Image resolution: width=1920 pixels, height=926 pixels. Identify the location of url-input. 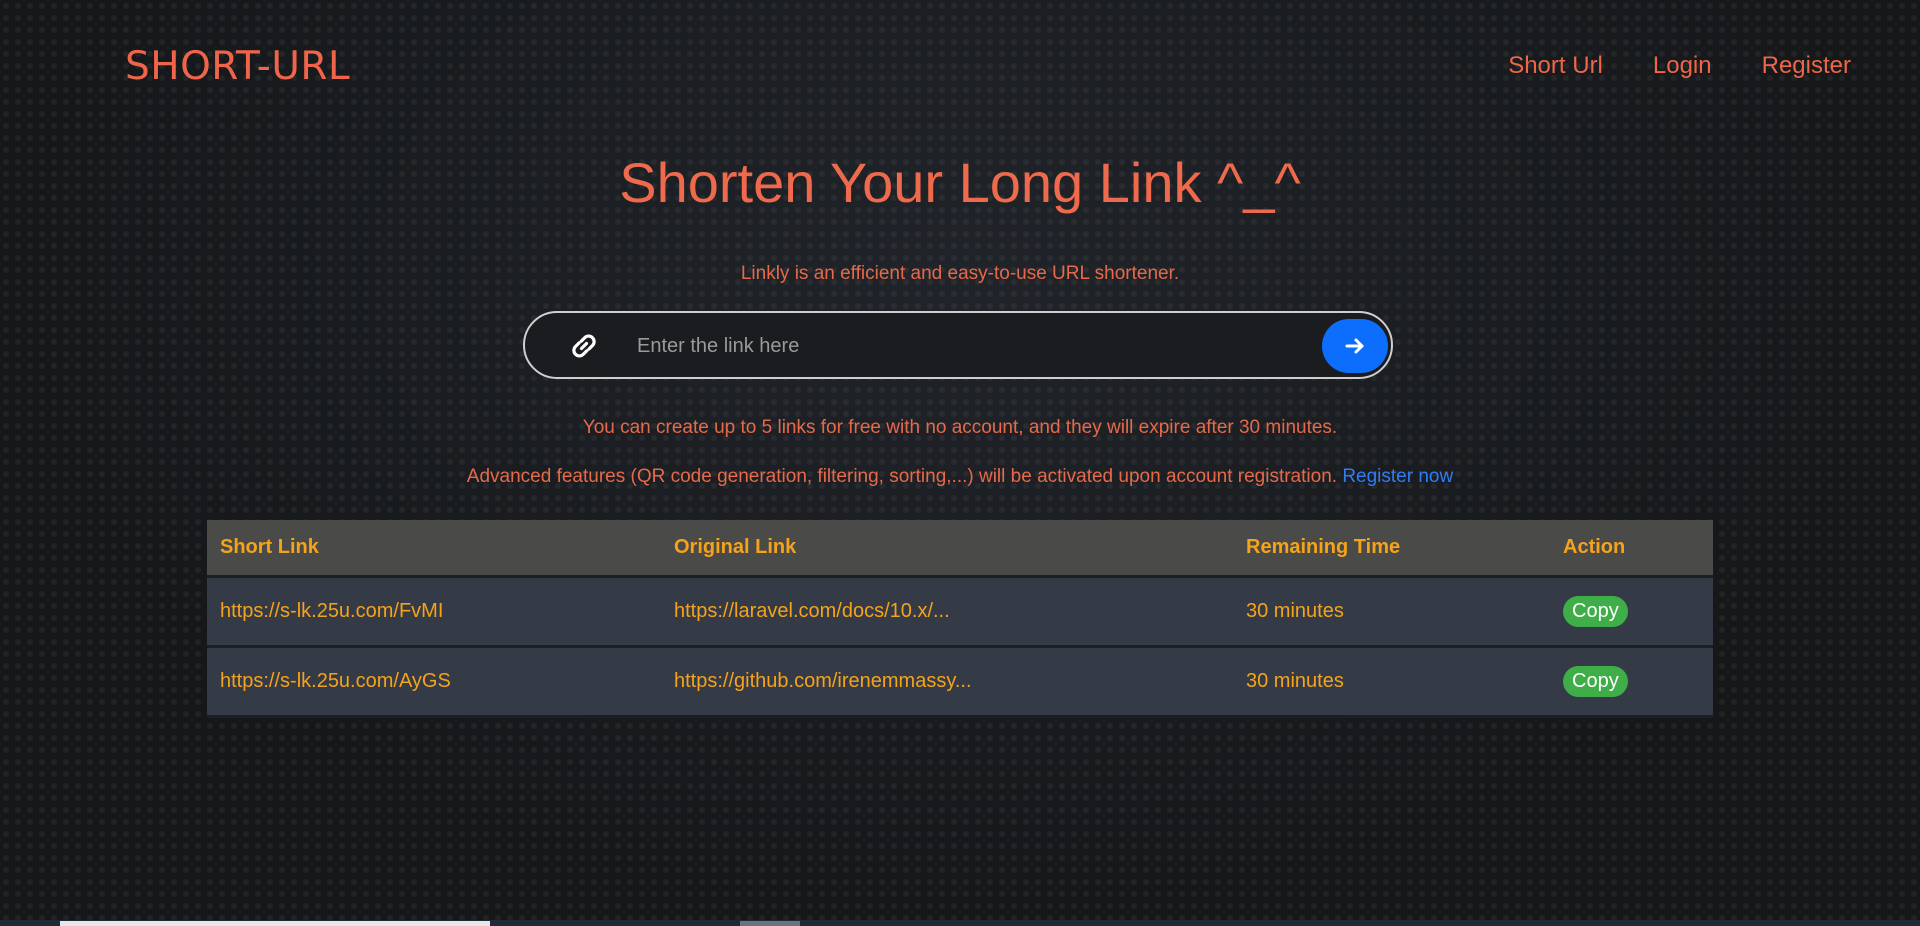
(957, 346).